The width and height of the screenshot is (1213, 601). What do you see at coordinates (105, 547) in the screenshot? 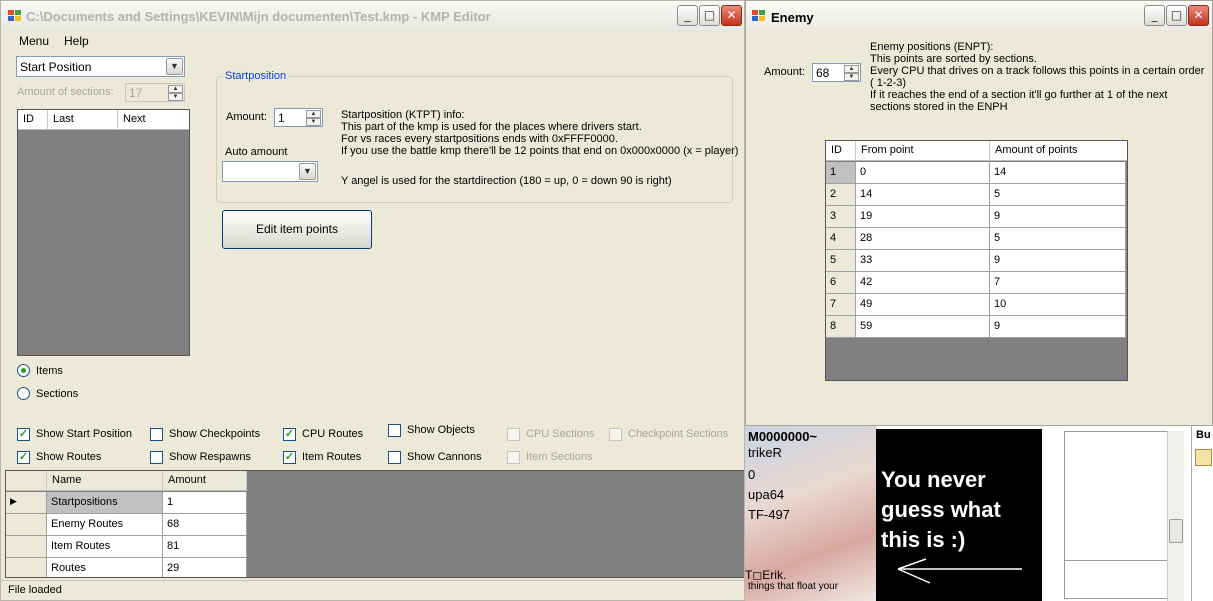
I see `table-cell-name: Item Routes` at bounding box center [105, 547].